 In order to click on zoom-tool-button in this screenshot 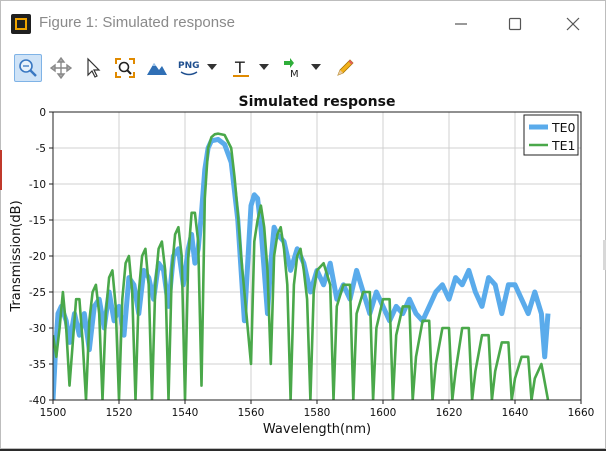, I will do `click(28, 68)`.